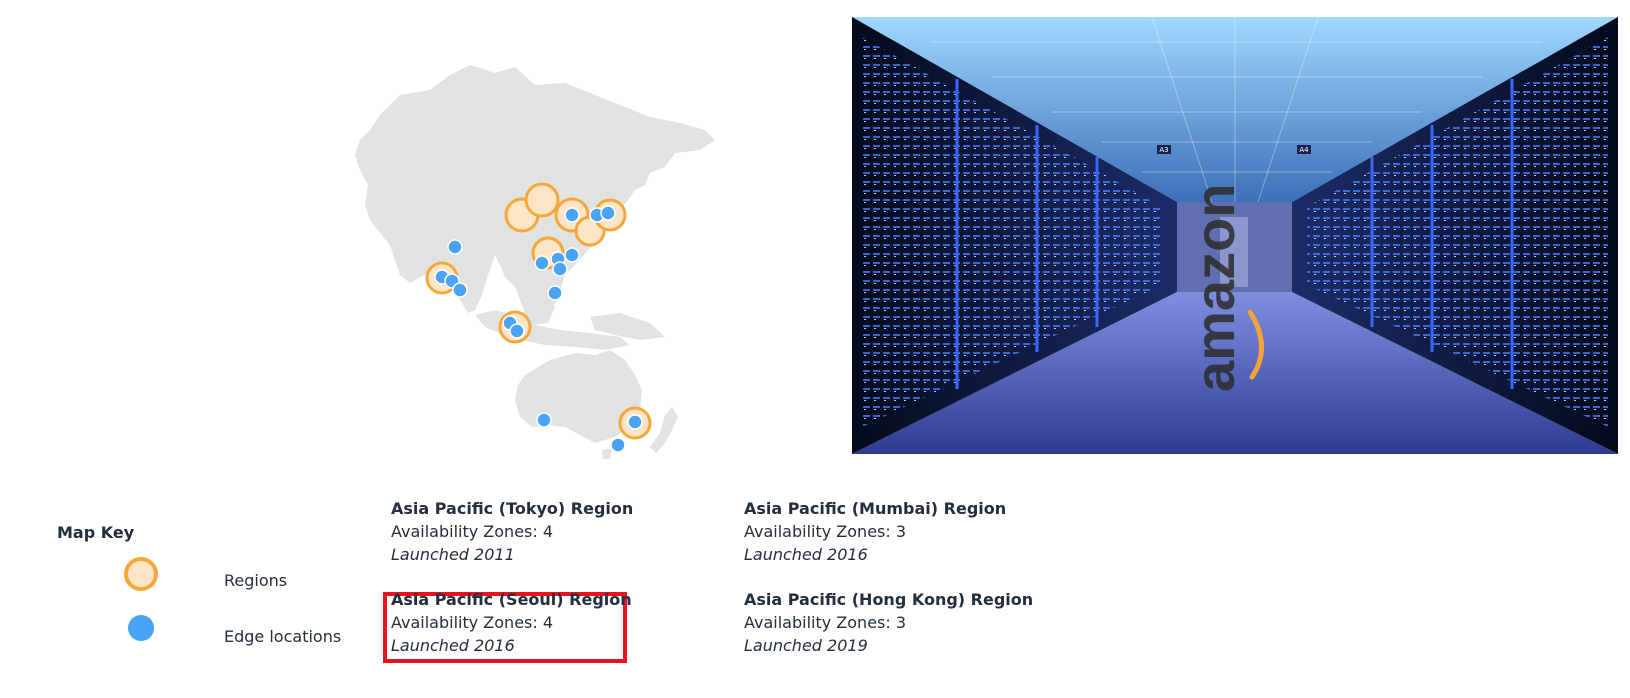 Image resolution: width=1630 pixels, height=698 pixels. Describe the element at coordinates (1304, 150) in the screenshot. I see `aisle-sign-right-label: A4` at that location.